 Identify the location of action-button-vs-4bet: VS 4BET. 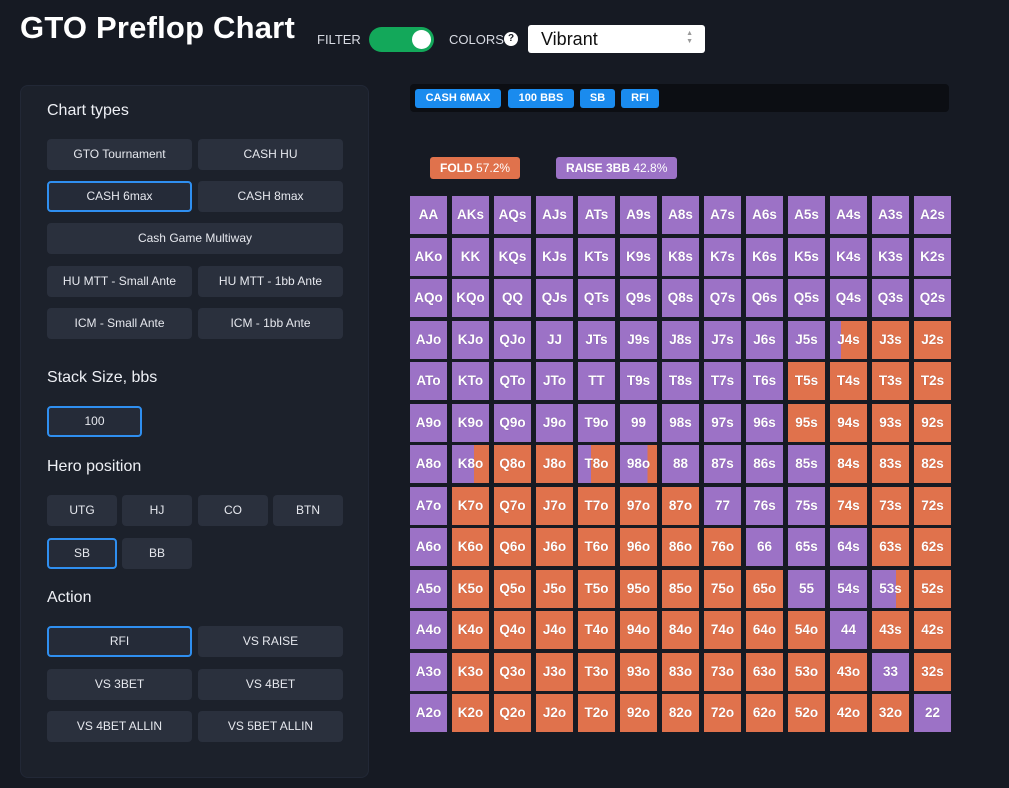
(270, 684).